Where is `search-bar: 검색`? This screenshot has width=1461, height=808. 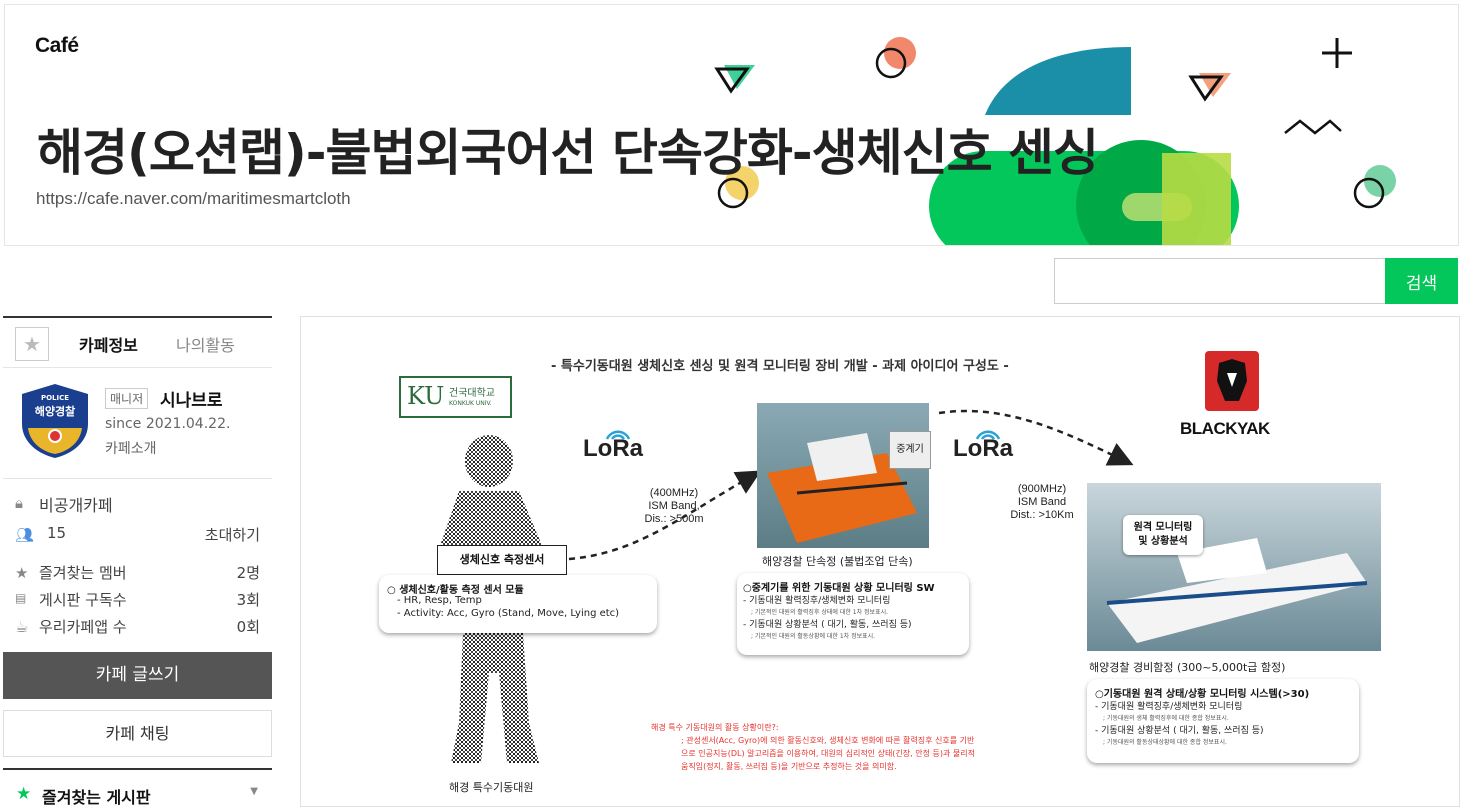 search-bar: 검색 is located at coordinates (1256, 281).